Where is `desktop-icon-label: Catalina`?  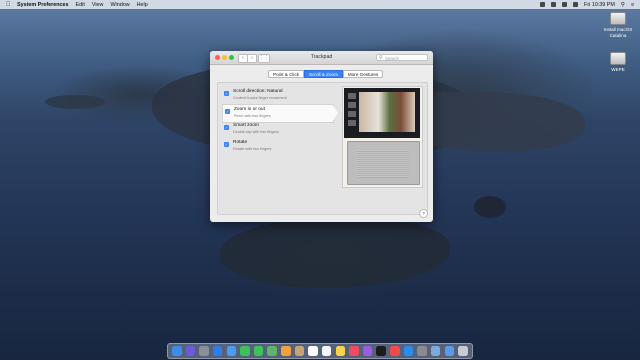 desktop-icon-label: Catalina is located at coordinates (618, 35).